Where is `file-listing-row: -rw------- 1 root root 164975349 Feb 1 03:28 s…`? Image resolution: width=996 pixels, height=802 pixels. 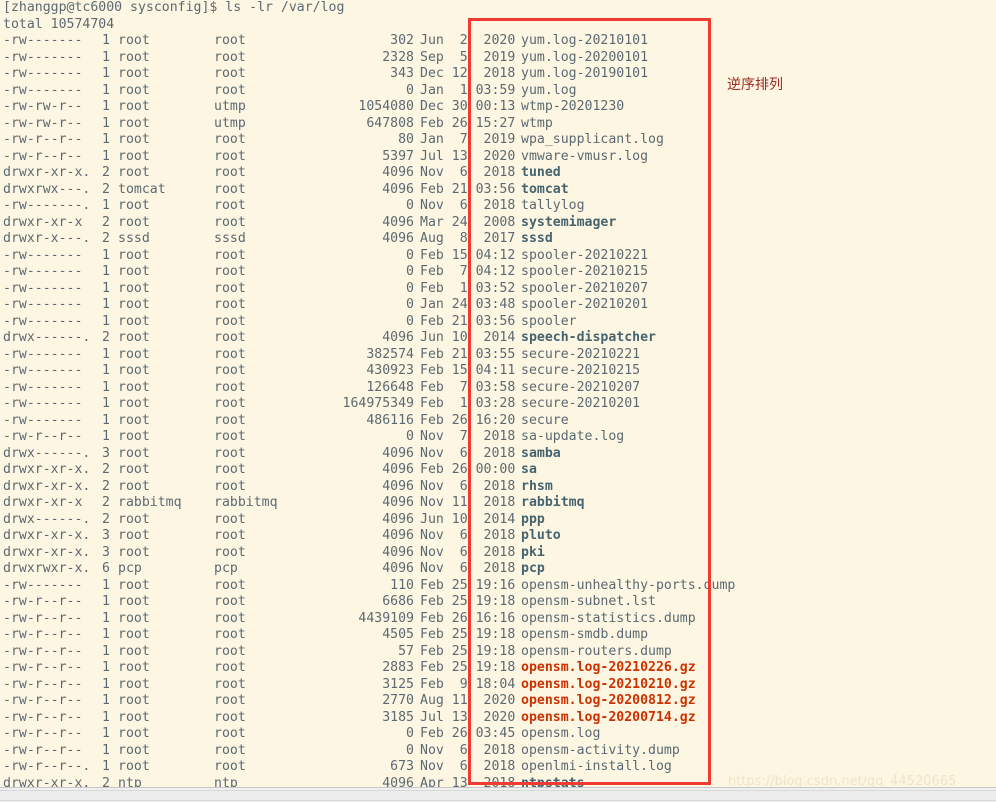 file-listing-row: -rw------- 1 root root 164975349 Feb 1 03:28 s… is located at coordinates (498, 404).